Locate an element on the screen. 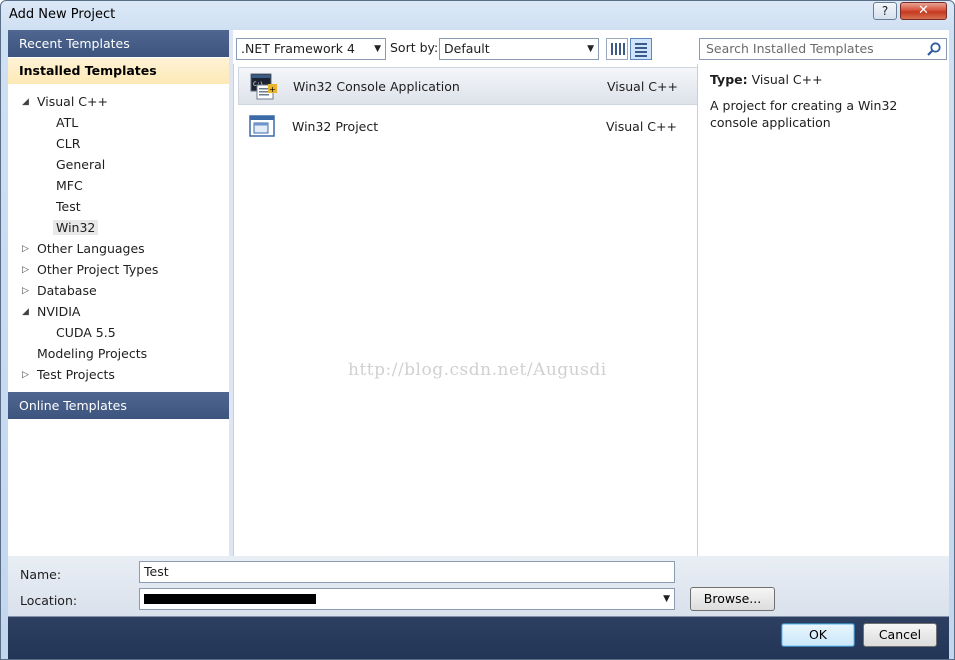 The width and height of the screenshot is (955, 660). tree-item-label: Other Project Types is located at coordinates (98, 269).